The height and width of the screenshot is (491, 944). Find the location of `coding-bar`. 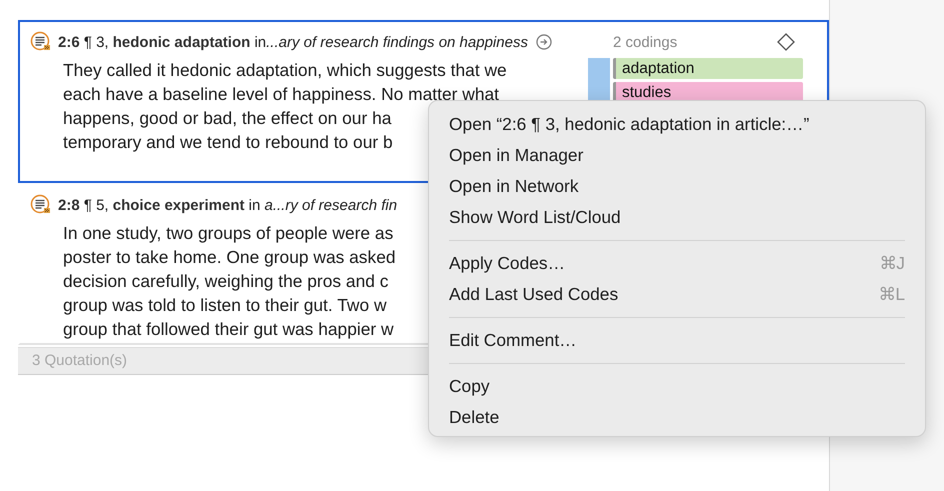

coding-bar is located at coordinates (599, 80).